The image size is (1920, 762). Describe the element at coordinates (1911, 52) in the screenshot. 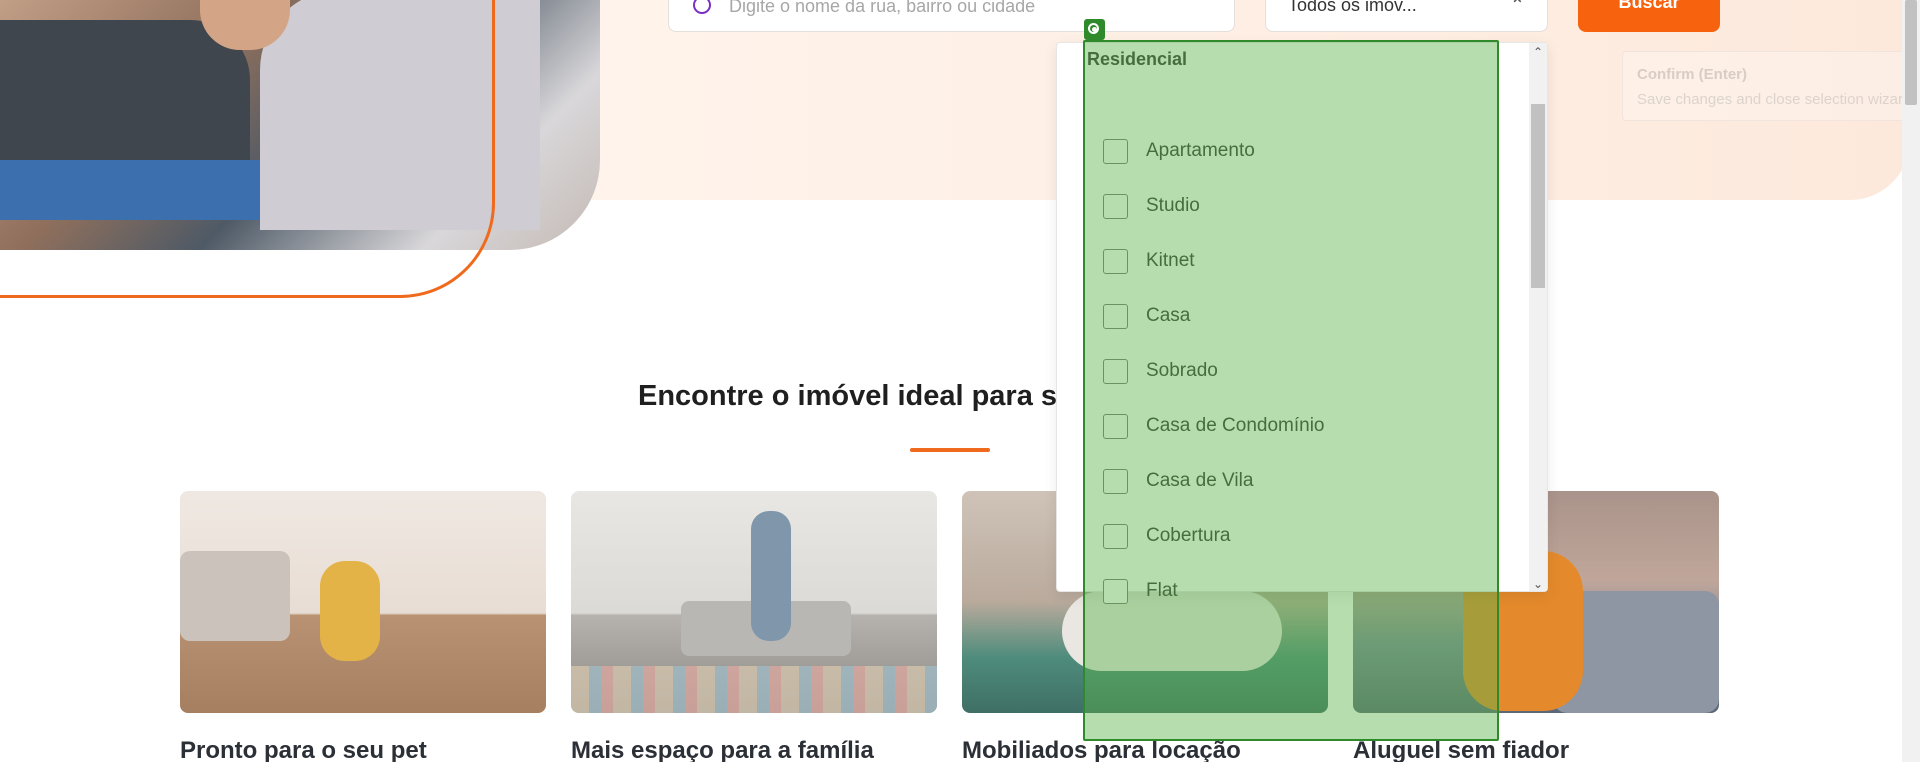

I see `page-scrollbar-thumb` at that location.